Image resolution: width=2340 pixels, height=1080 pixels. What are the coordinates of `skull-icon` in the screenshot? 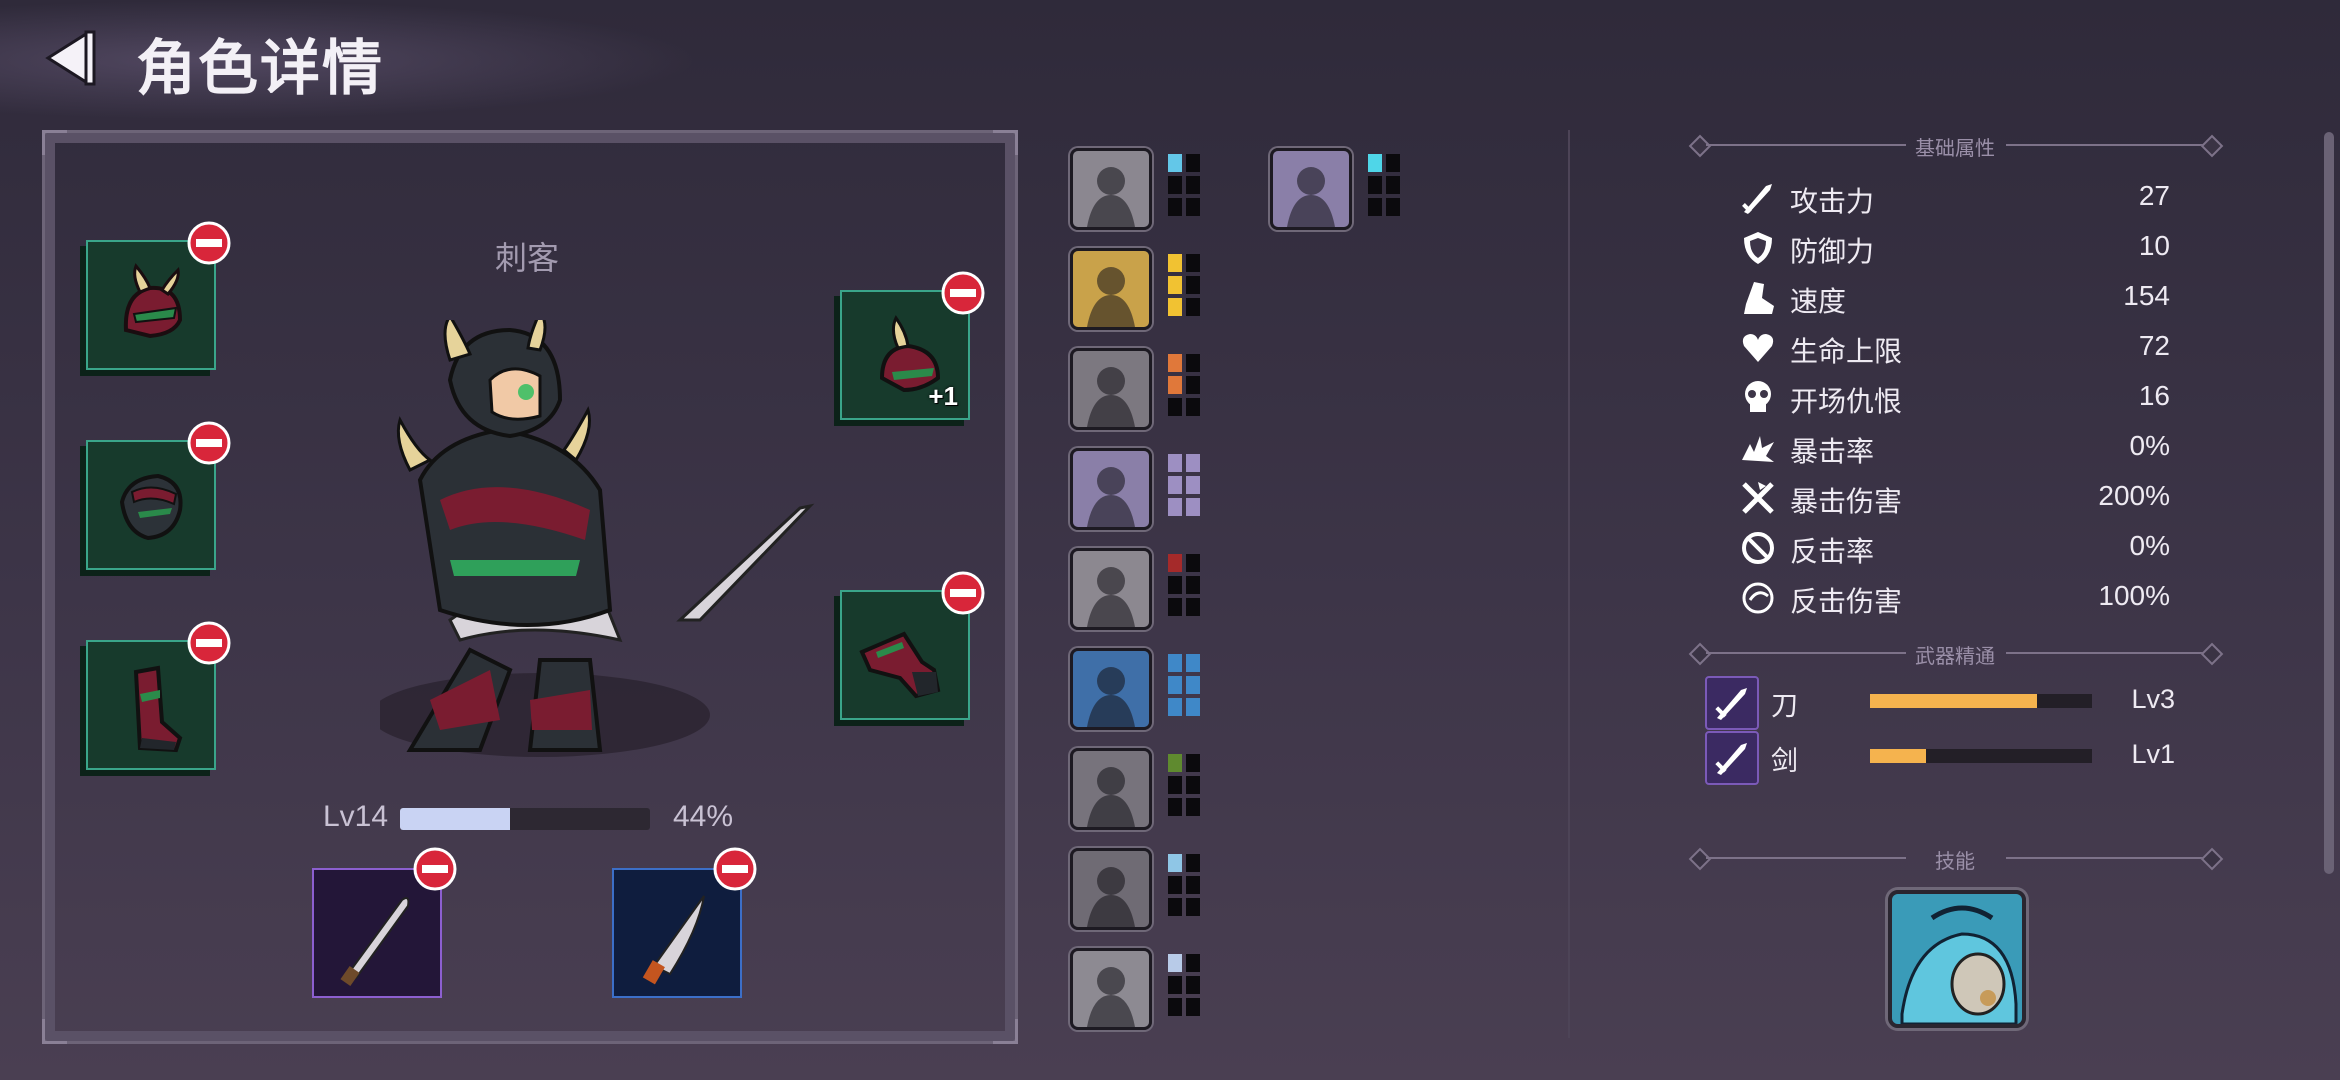 It's located at (1758, 396).